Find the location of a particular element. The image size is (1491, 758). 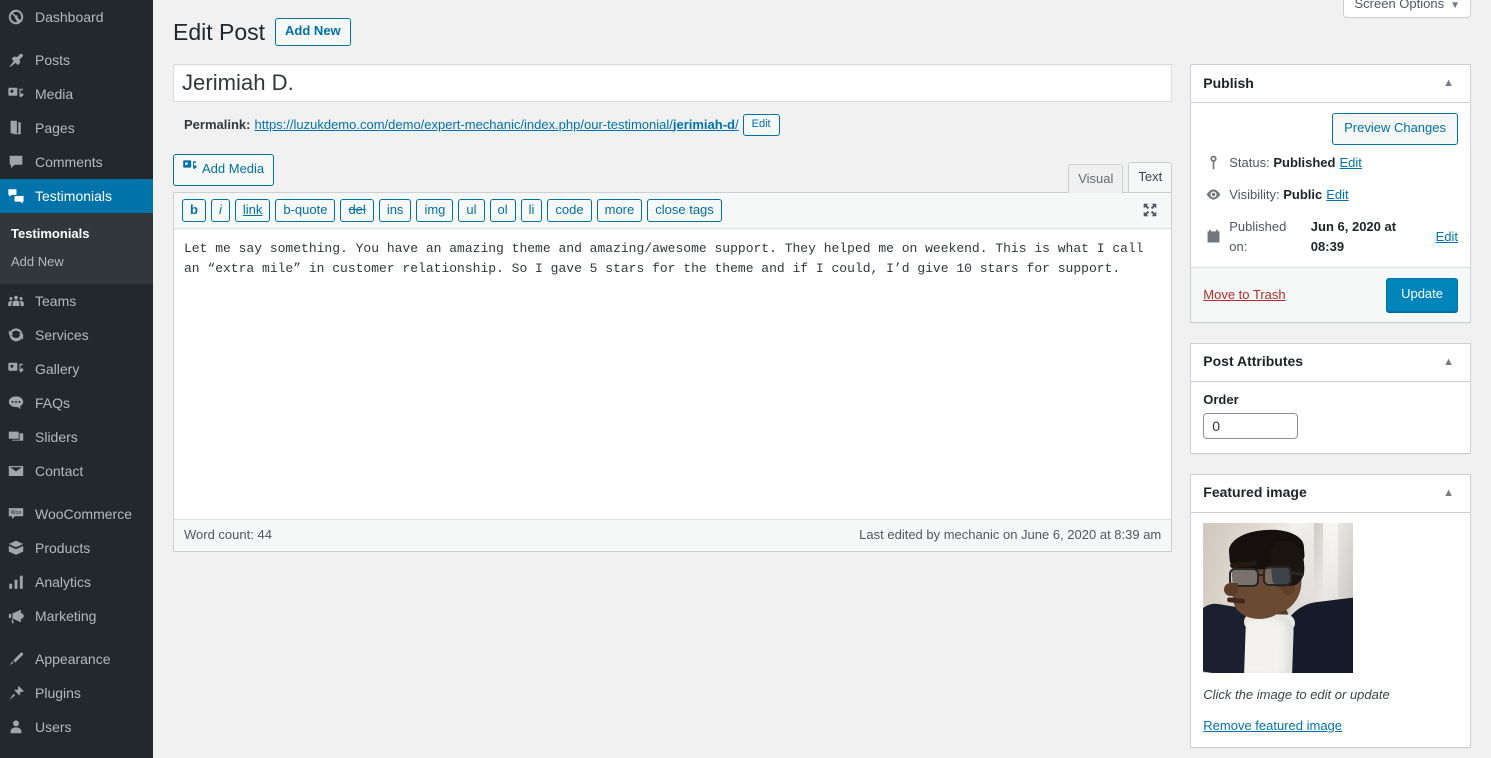

sidebar-item-label: FAQs is located at coordinates (53, 403).